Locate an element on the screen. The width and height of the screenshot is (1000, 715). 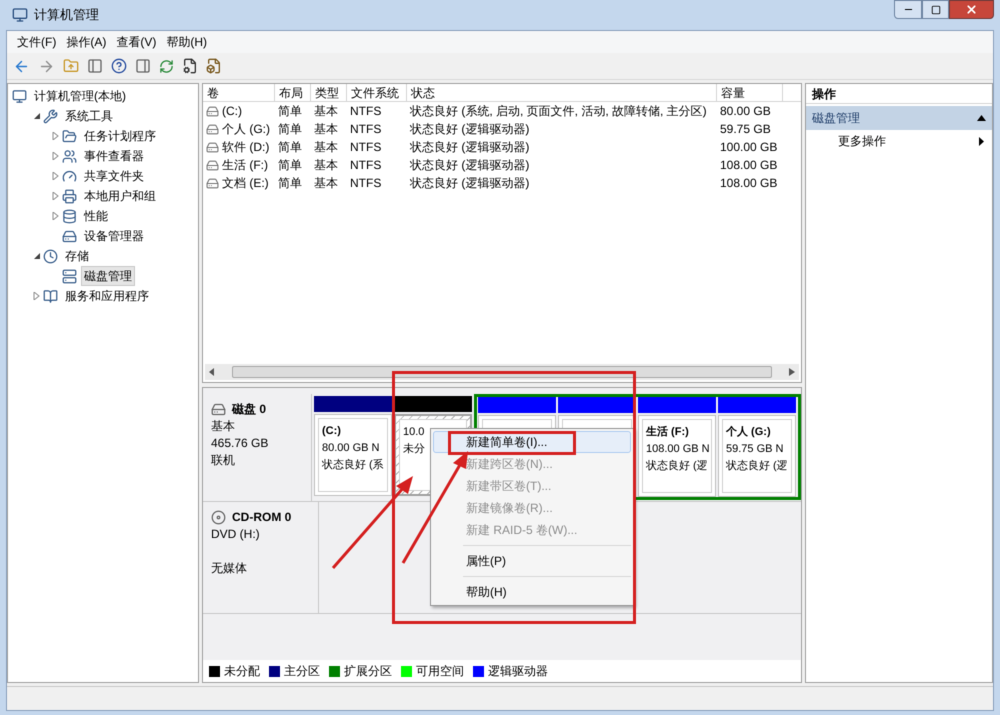
partition-text: 10.0 is located at coordinates (414, 432).